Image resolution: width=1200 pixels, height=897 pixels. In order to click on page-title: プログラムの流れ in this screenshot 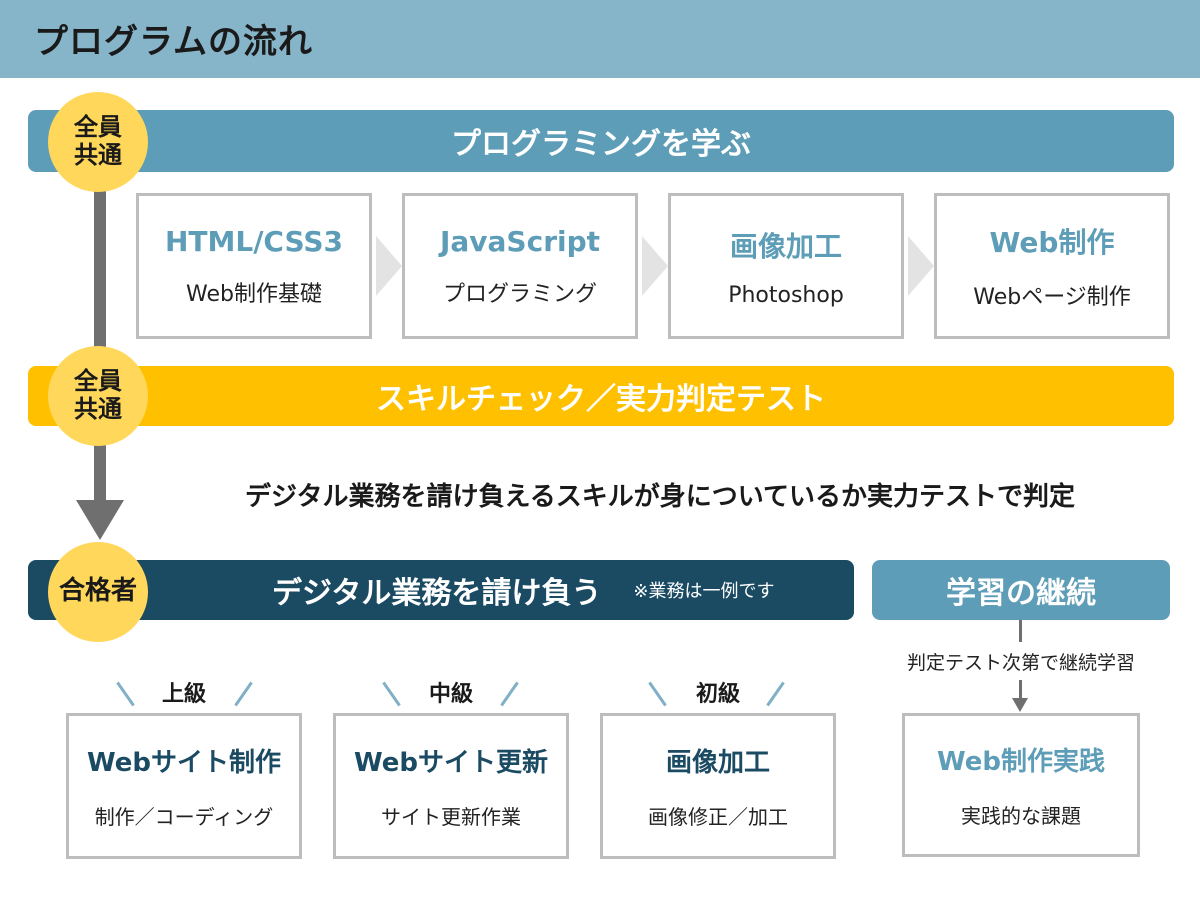, I will do `click(173, 42)`.